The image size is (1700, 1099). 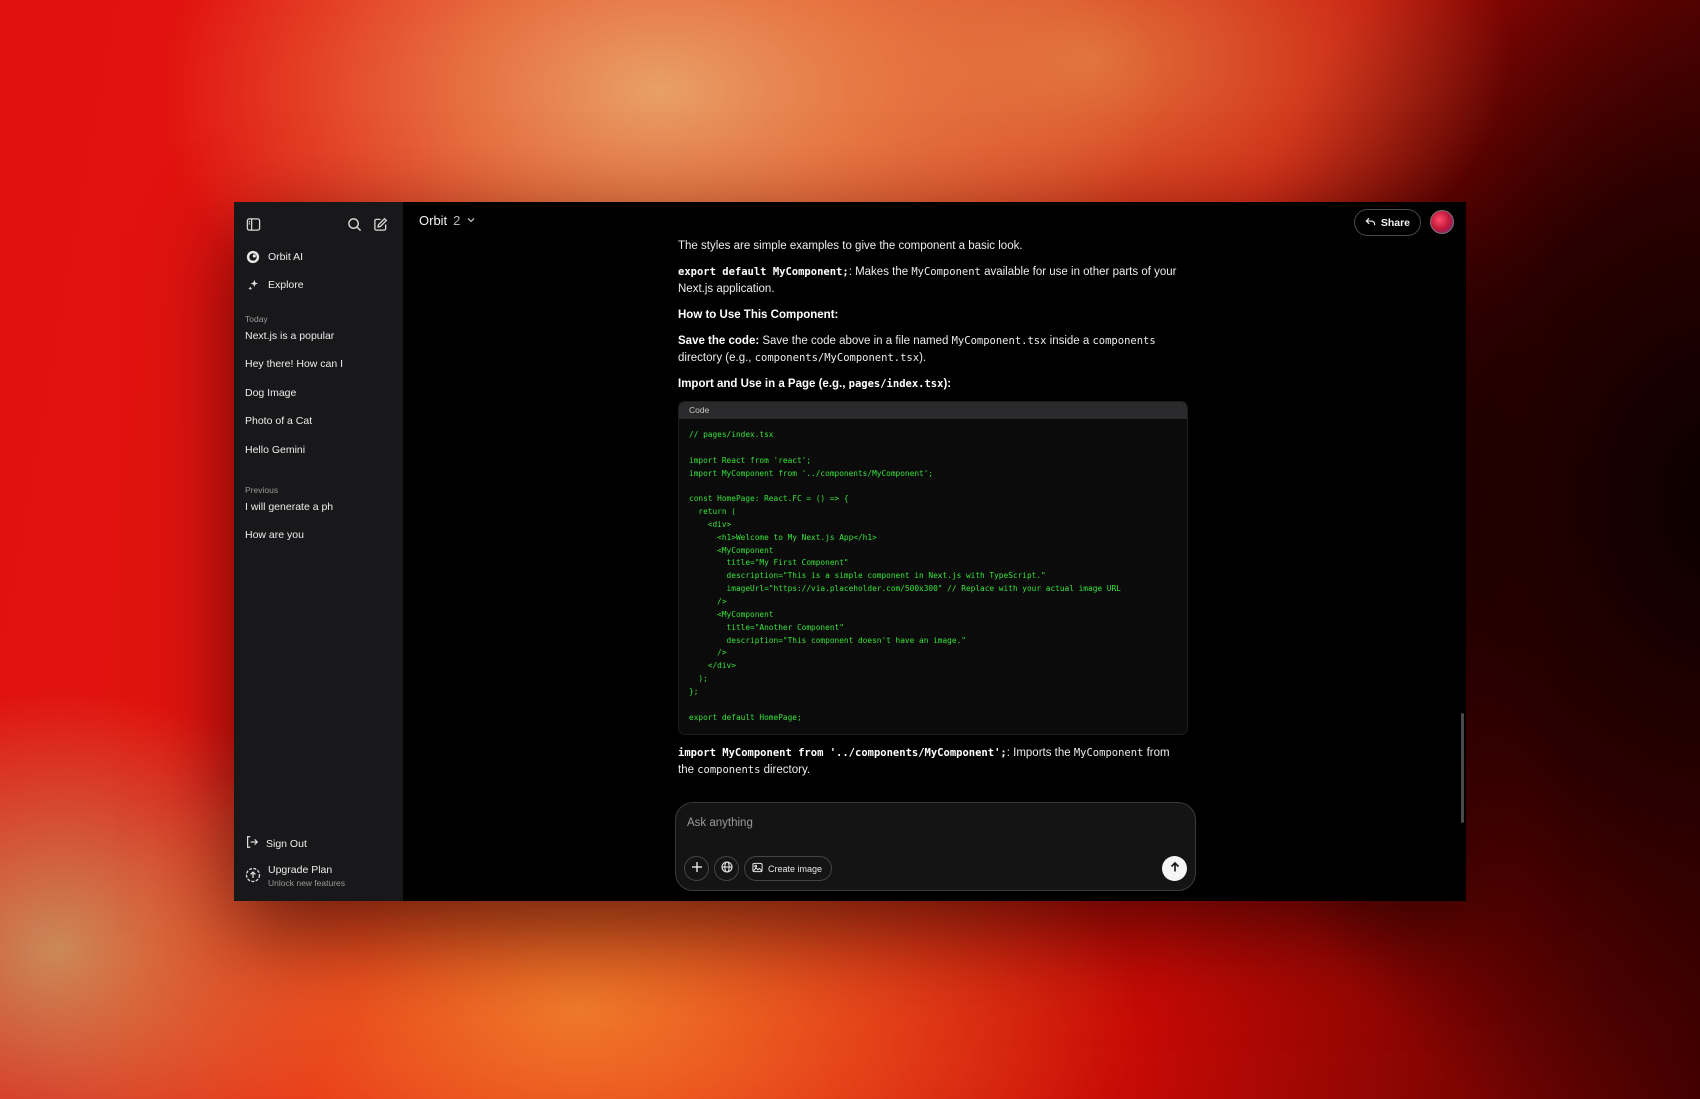 What do you see at coordinates (457, 220) in the screenshot?
I see `model-version: 2` at bounding box center [457, 220].